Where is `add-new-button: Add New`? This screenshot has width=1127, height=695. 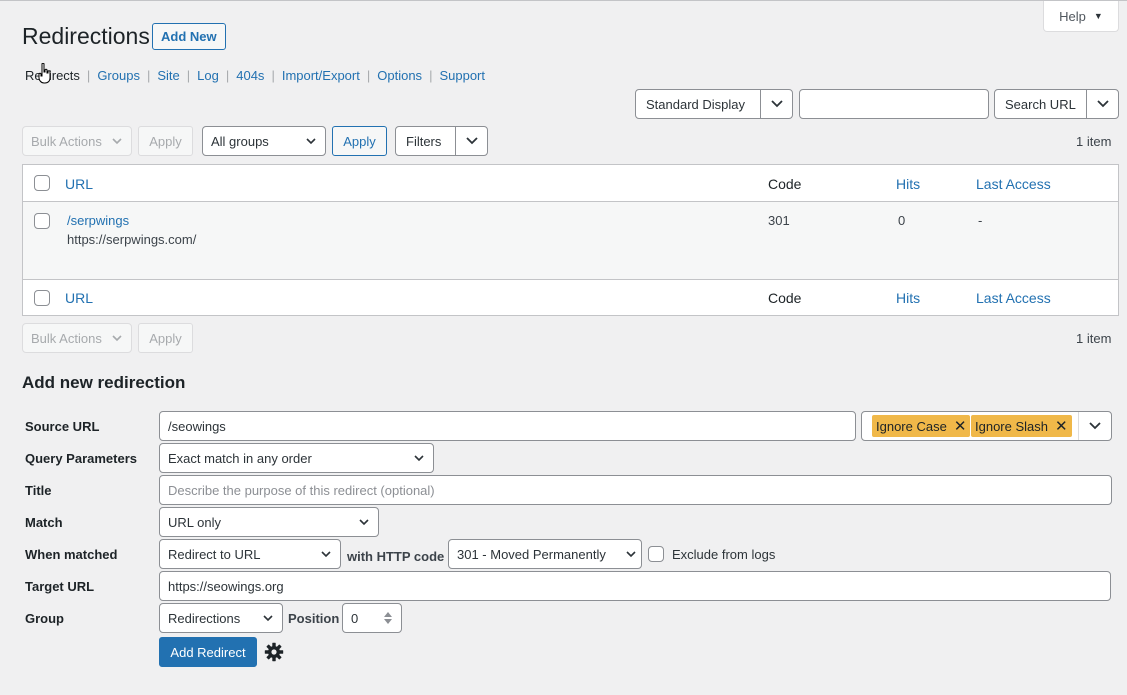
add-new-button: Add New is located at coordinates (189, 36).